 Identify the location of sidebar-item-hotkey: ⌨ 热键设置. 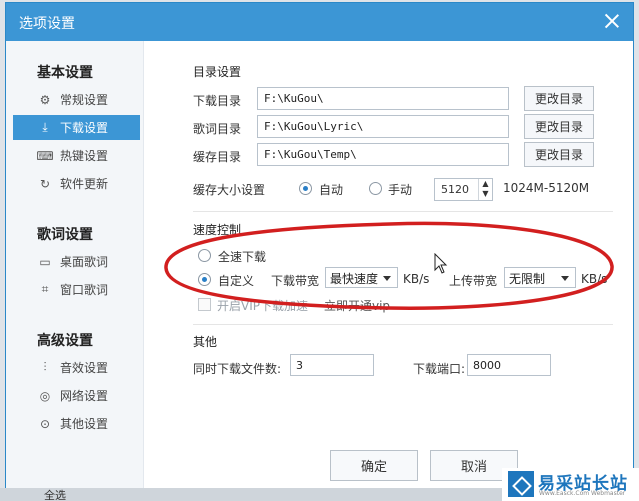
(76, 155).